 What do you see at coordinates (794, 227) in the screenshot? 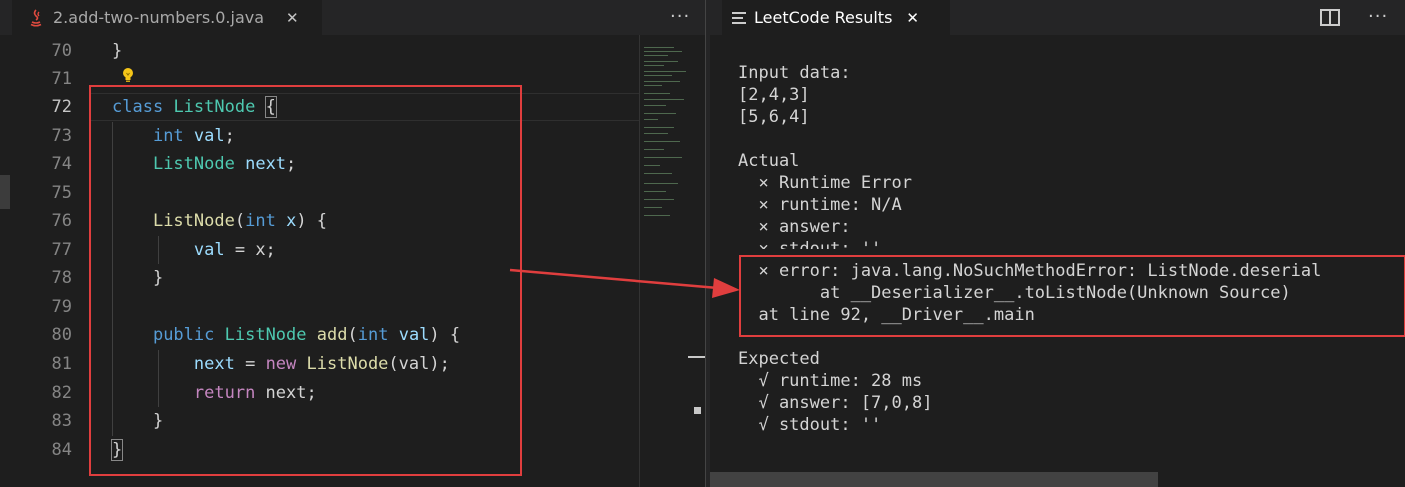
I see `result-line: × answer:` at bounding box center [794, 227].